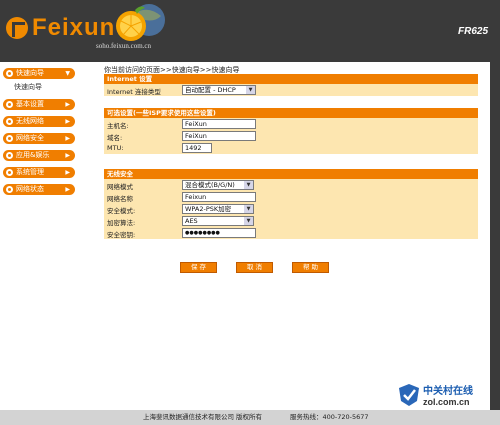 The width and height of the screenshot is (500, 425). What do you see at coordinates (219, 90) in the screenshot?
I see `connection-type-select: 自动配置 - DHCP` at bounding box center [219, 90].